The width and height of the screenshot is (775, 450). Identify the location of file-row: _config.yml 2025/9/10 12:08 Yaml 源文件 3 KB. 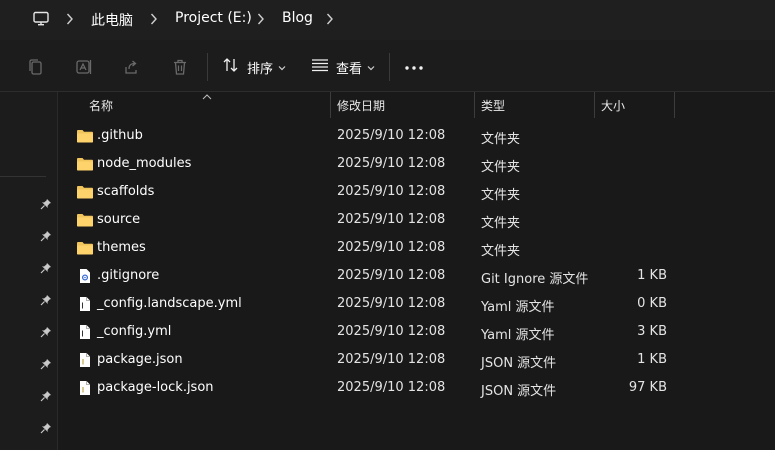
(416, 332).